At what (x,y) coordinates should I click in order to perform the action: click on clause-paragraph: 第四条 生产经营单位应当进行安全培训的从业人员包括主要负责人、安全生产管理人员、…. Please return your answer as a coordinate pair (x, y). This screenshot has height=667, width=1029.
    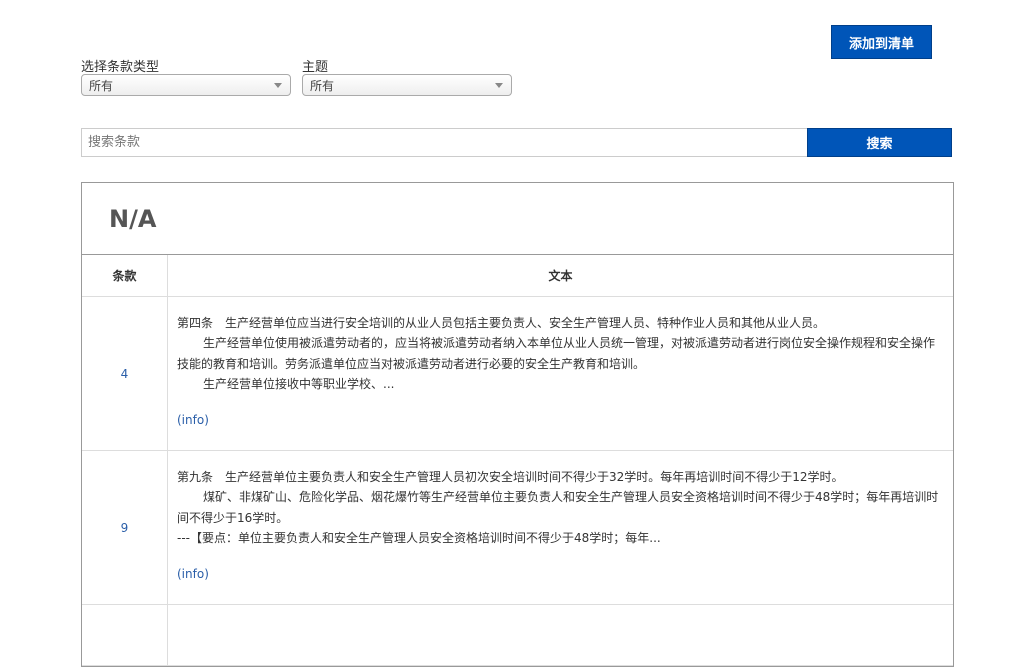
    Looking at the image, I should click on (501, 322).